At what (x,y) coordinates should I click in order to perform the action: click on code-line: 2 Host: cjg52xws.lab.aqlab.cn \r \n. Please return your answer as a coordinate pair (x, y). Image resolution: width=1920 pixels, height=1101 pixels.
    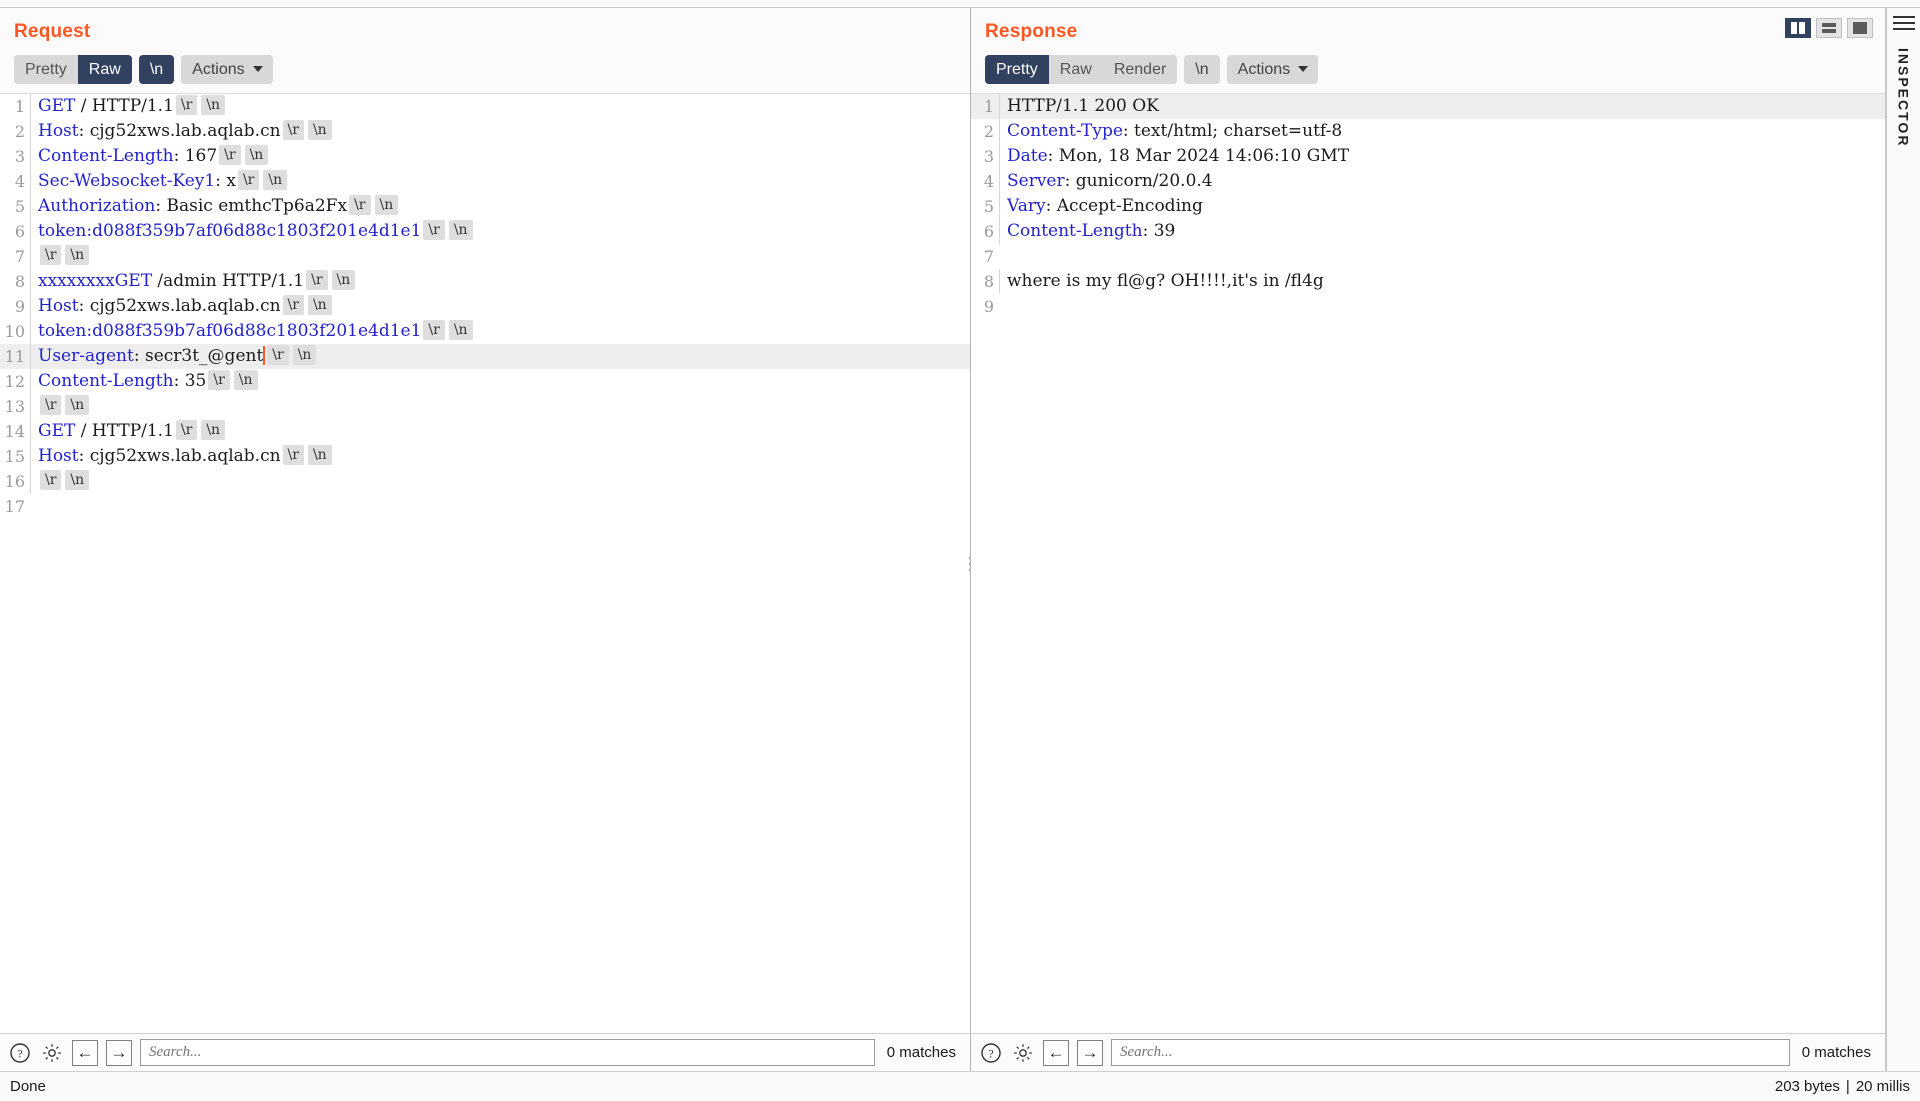
    Looking at the image, I should click on (485, 131).